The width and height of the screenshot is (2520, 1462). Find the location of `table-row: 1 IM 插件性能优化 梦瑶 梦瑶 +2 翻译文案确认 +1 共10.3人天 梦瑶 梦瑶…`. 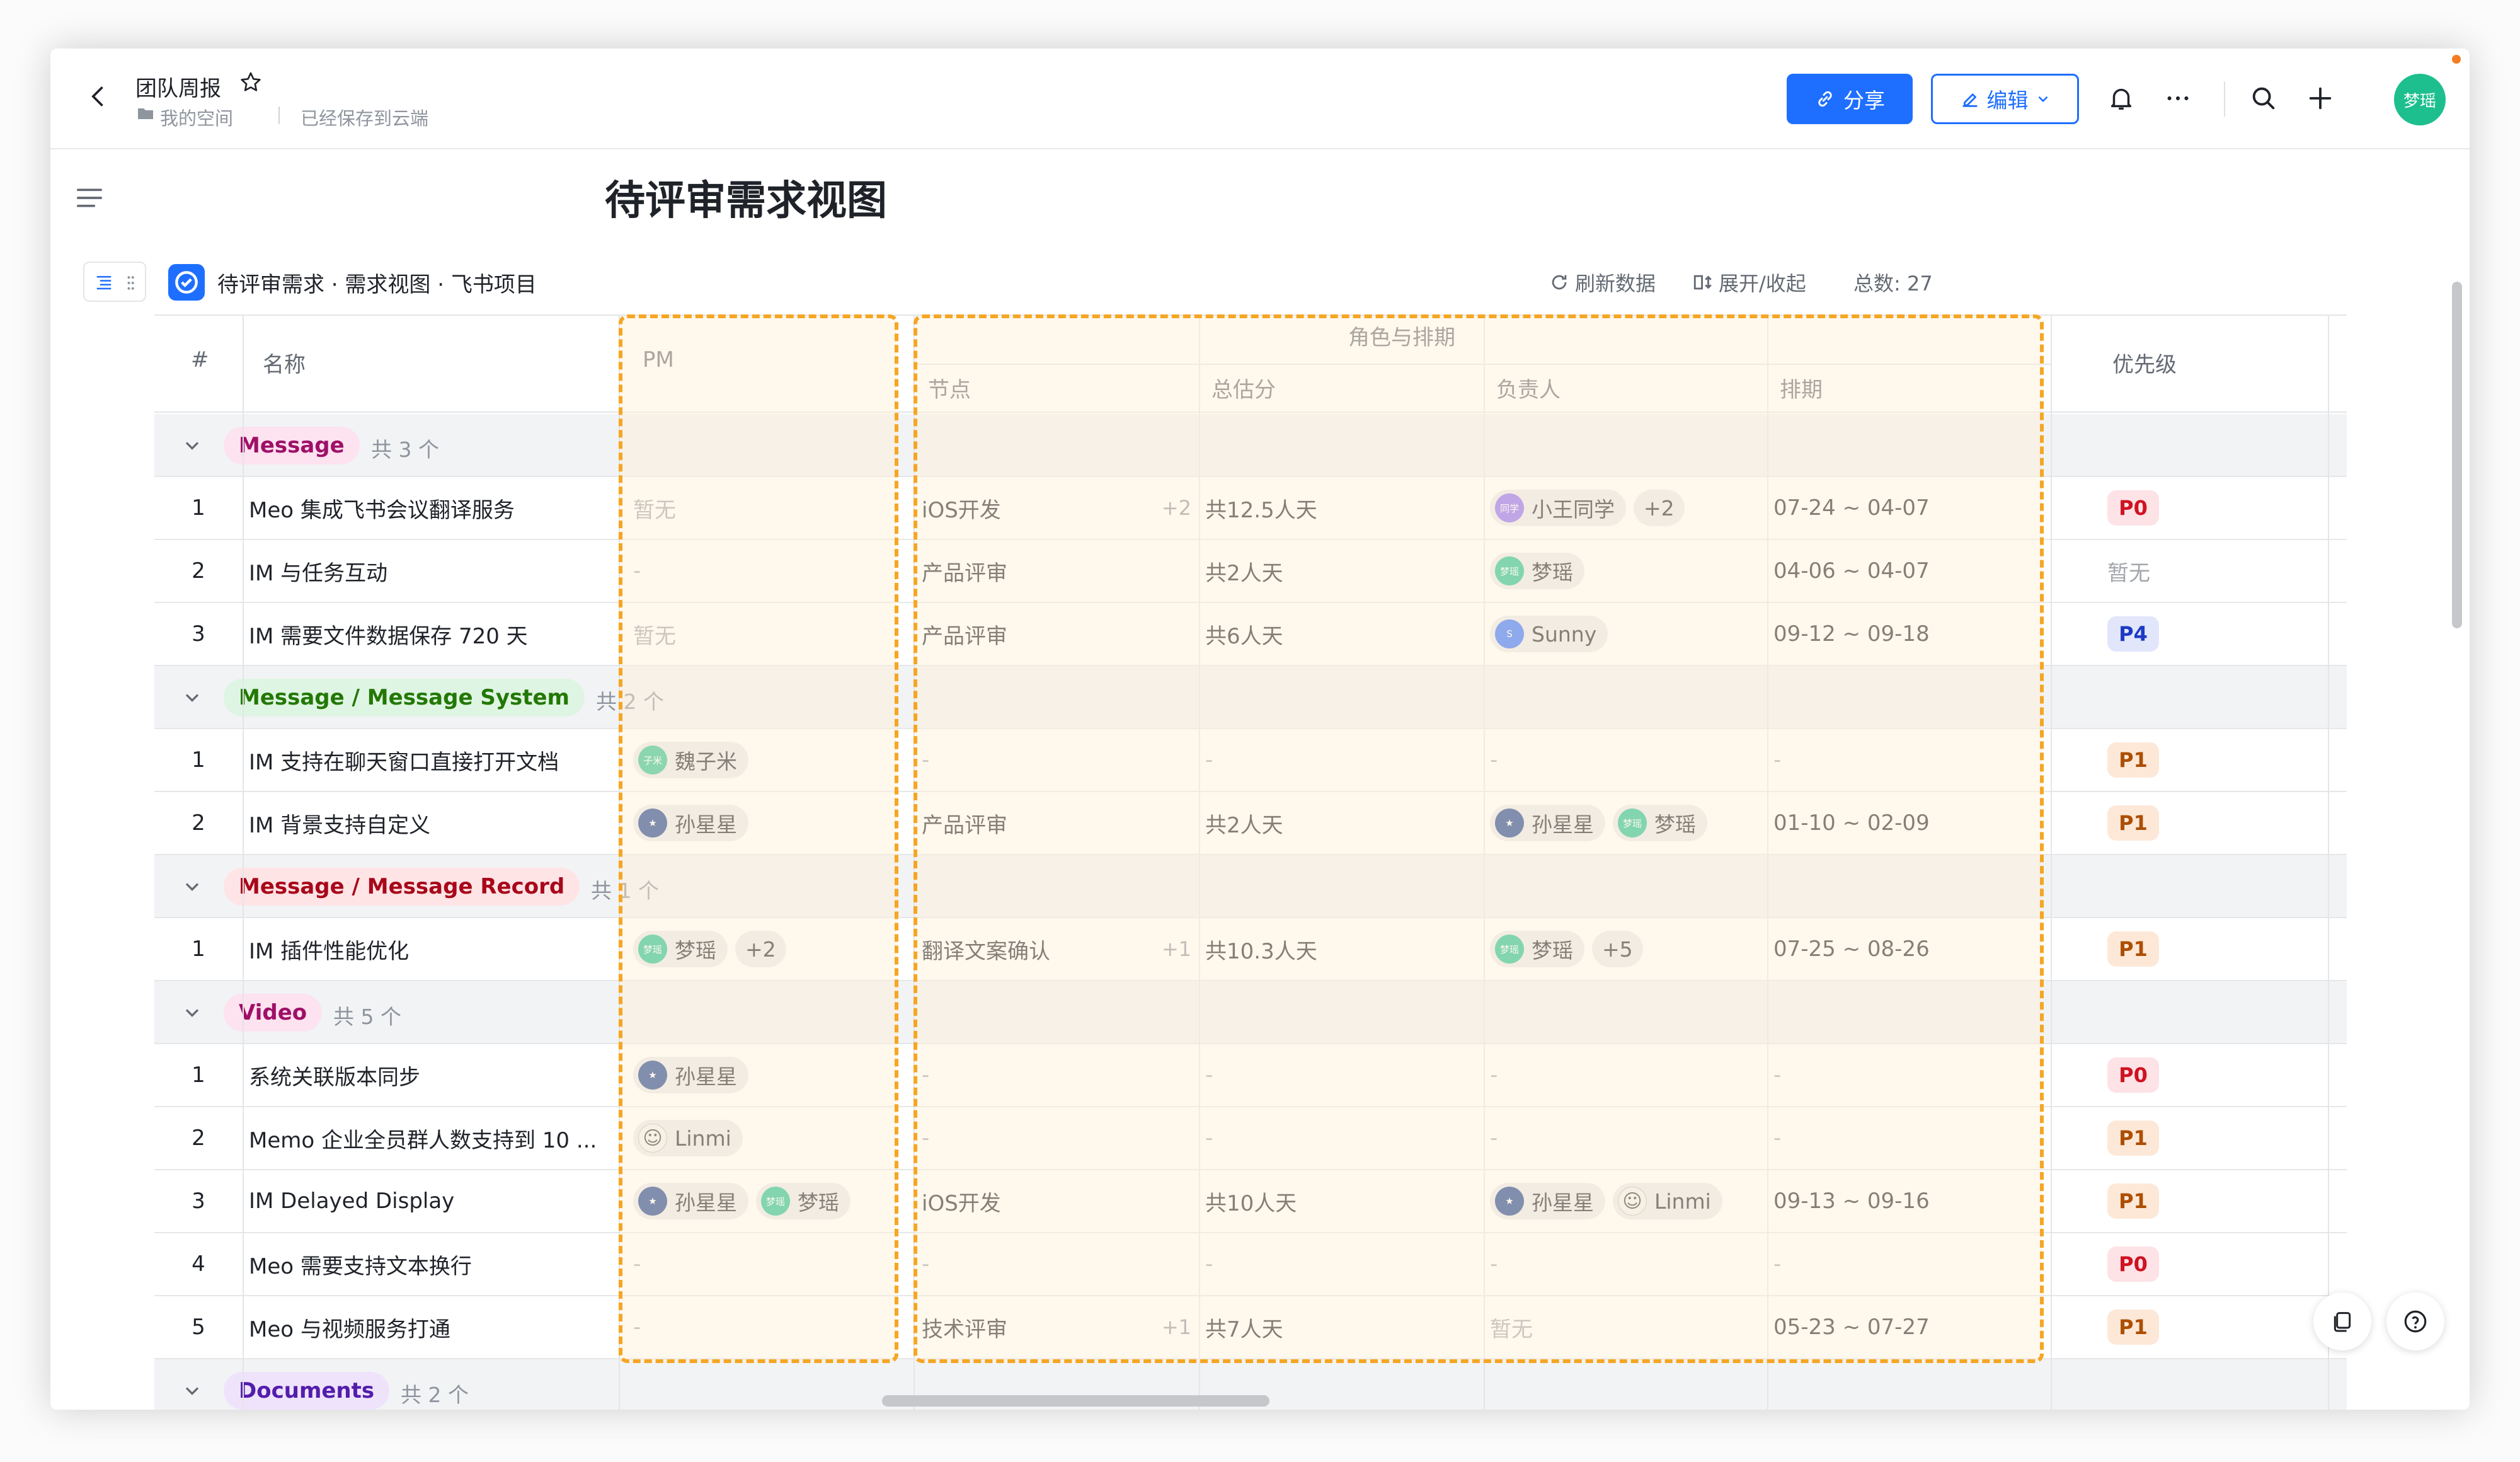

table-row: 1 IM 插件性能优化 梦瑶 梦瑶 +2 翻译文案确认 +1 共10.3人天 梦瑶 梦瑶… is located at coordinates (1250, 949).